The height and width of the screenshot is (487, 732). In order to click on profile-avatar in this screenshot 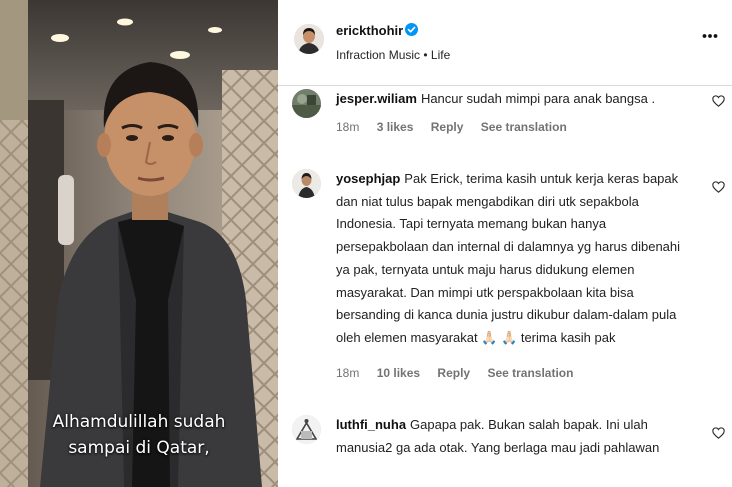, I will do `click(309, 39)`.